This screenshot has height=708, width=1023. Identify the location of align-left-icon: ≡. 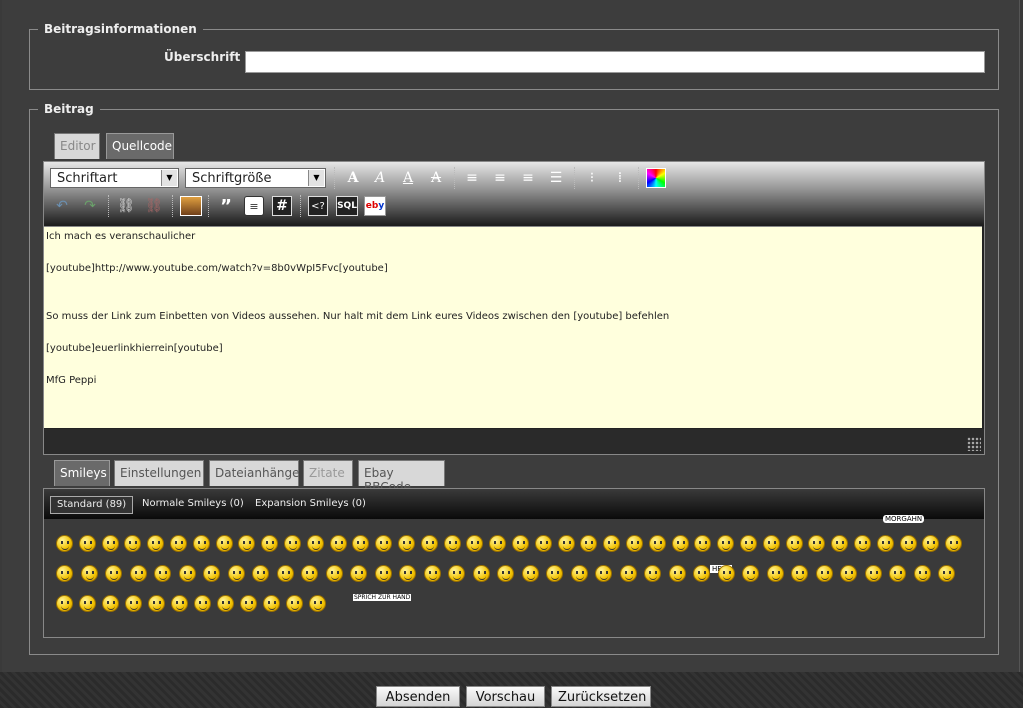
(472, 178).